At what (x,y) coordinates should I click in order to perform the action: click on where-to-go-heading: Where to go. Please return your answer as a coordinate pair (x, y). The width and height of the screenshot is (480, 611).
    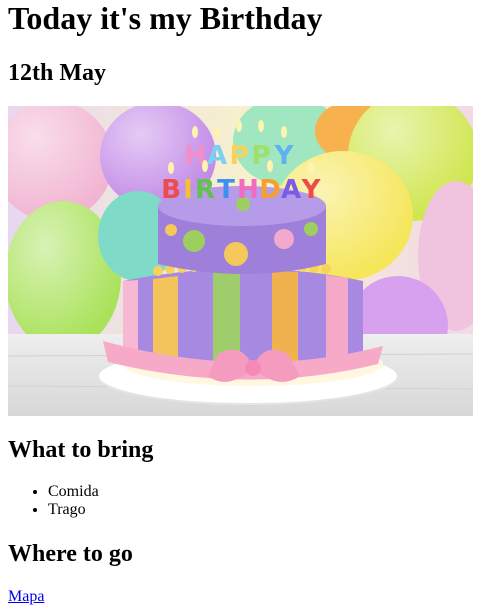
    Looking at the image, I should click on (70, 554).